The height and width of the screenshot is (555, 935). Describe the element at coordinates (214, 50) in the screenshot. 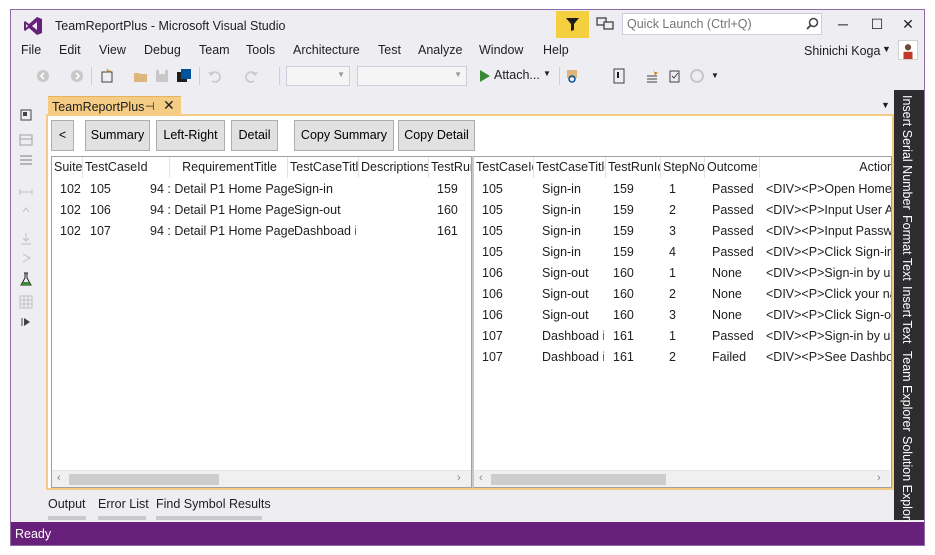

I see `menu-team: Team` at that location.